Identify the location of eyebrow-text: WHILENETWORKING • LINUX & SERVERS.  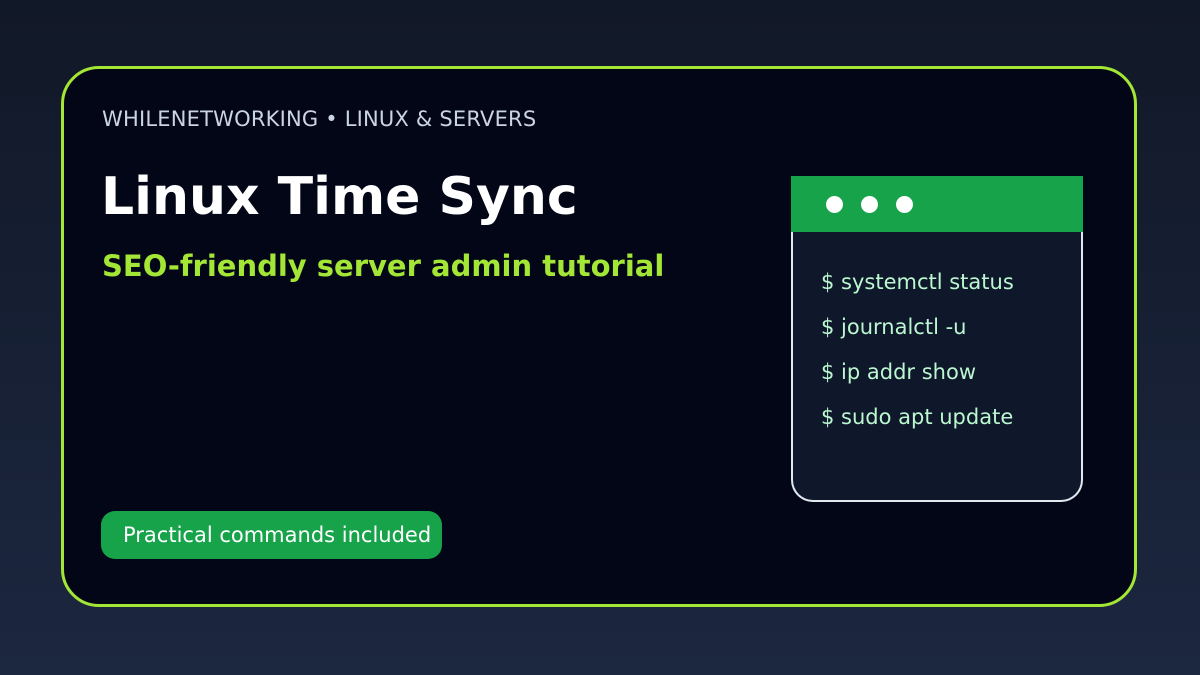
(319, 119).